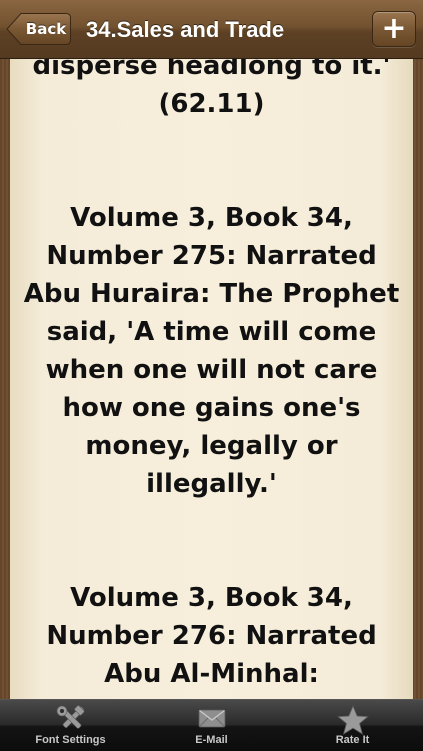 Image resolution: width=423 pixels, height=751 pixels. Describe the element at coordinates (211, 89) in the screenshot. I see `text-paragraph: disperse headlong to it.' (62.11)` at that location.